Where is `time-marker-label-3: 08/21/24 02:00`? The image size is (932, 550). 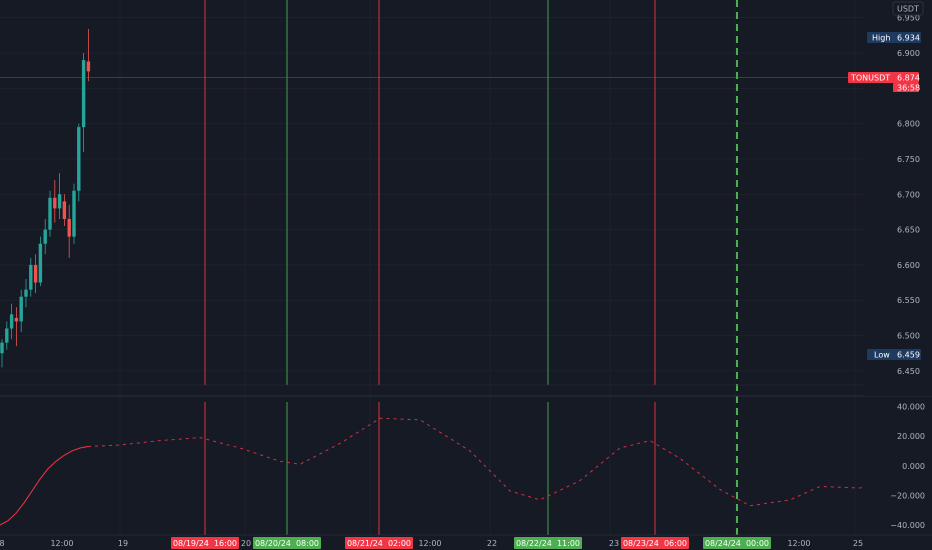 time-marker-label-3: 08/21/24 02:00 is located at coordinates (379, 543).